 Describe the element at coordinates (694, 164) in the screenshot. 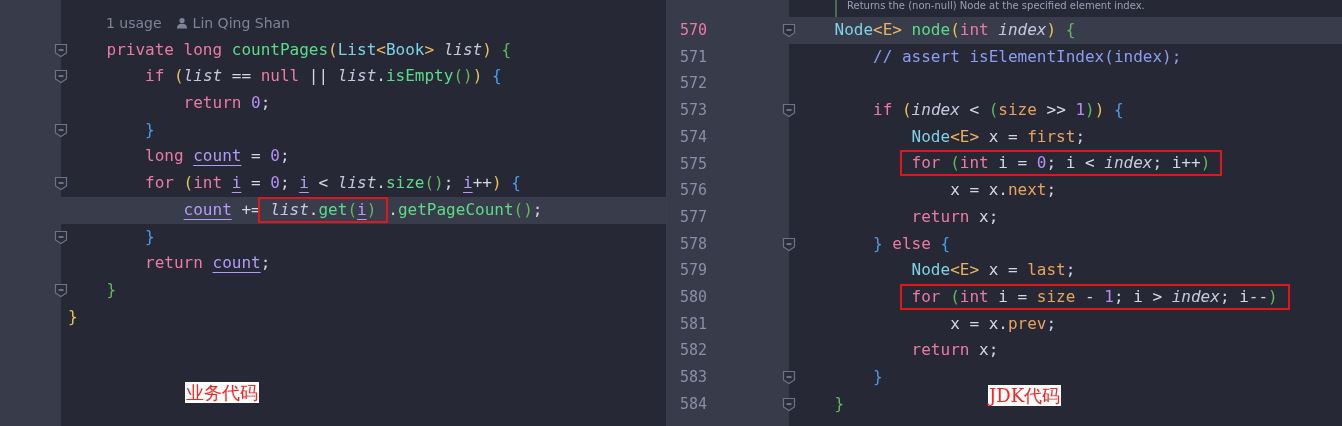

I see `line-number: 575` at that location.